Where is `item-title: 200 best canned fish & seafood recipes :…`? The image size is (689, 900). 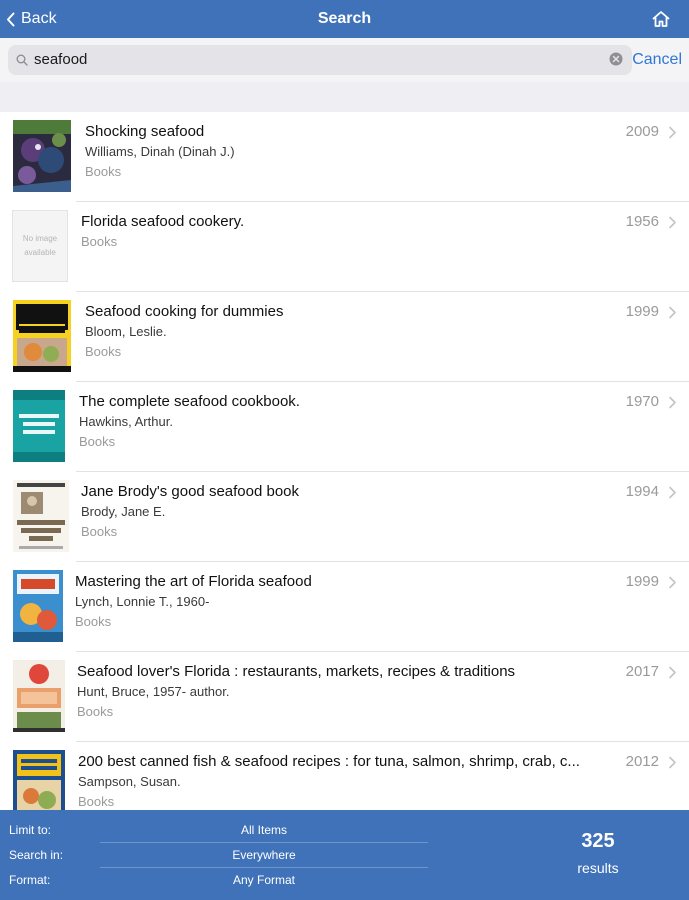
item-title: 200 best canned fish & seafood recipes :… is located at coordinates (329, 761).